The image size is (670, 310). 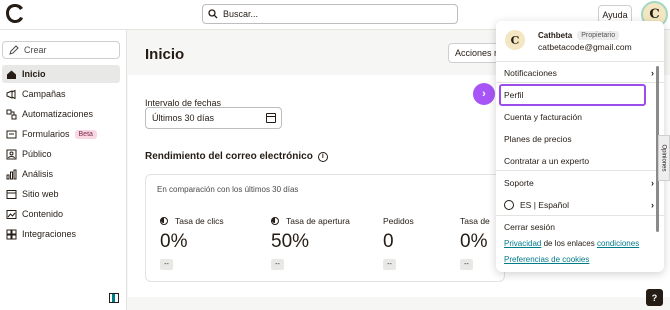 I want to click on arrow-right-icon: ›, so click(x=484, y=94).